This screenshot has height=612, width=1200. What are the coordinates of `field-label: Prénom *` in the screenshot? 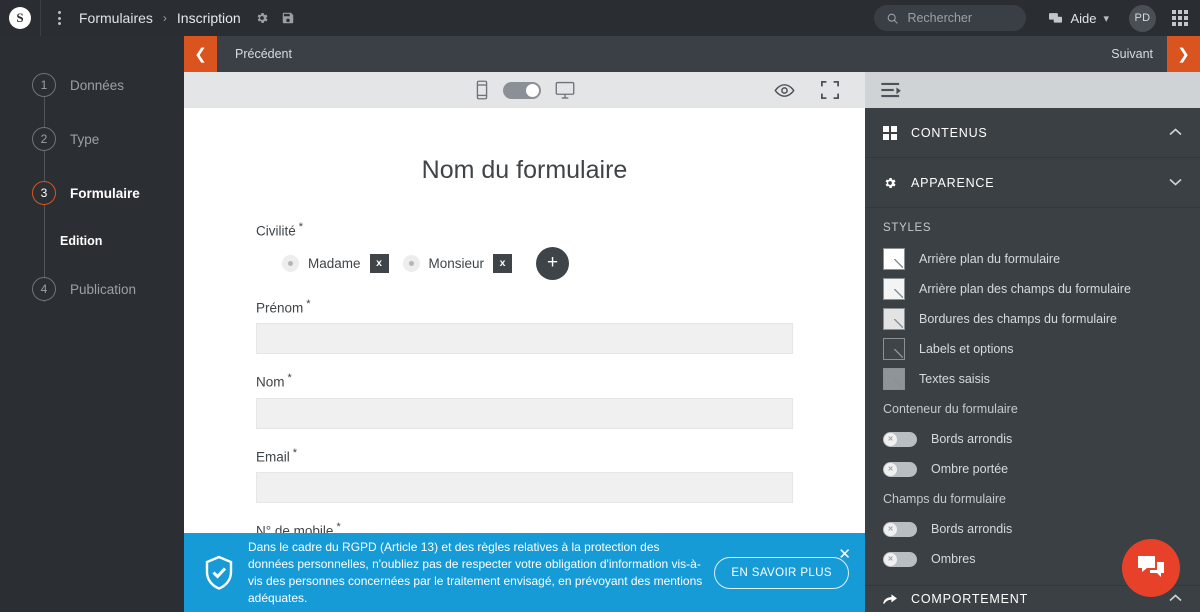 It's located at (524, 307).